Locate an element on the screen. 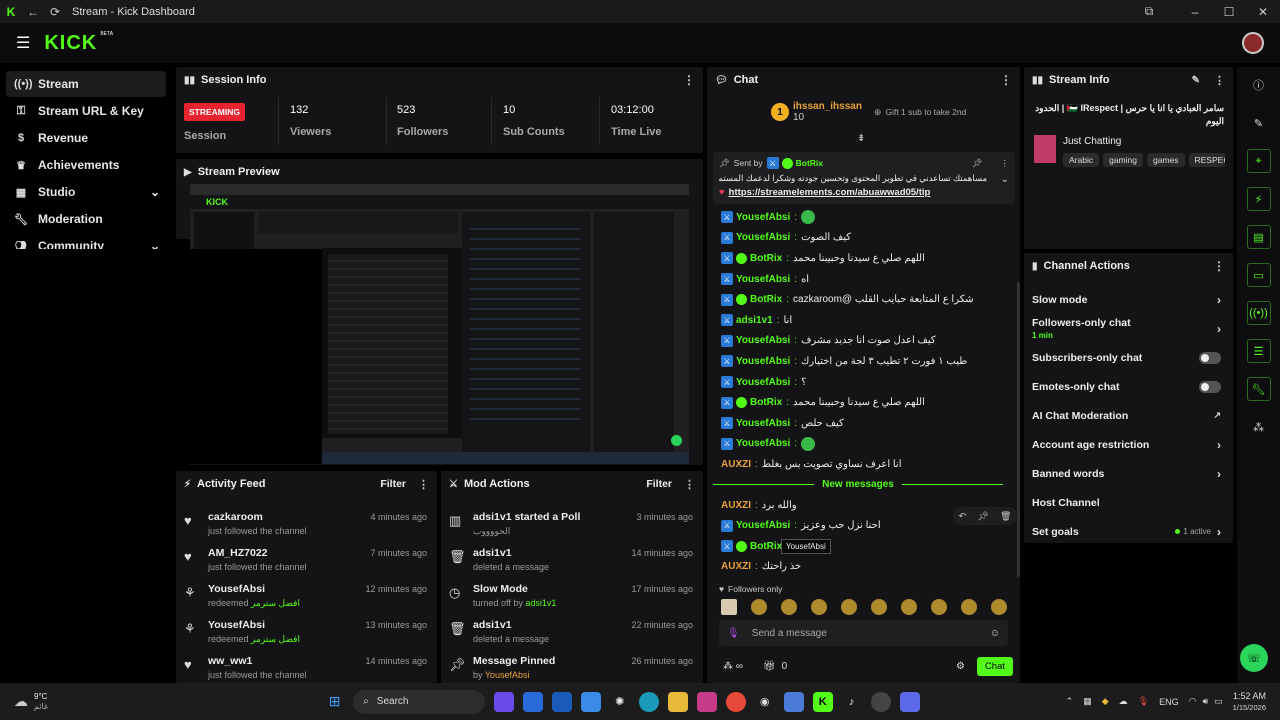  collapse-pinned-icon: ⇟ is located at coordinates (861, 138).